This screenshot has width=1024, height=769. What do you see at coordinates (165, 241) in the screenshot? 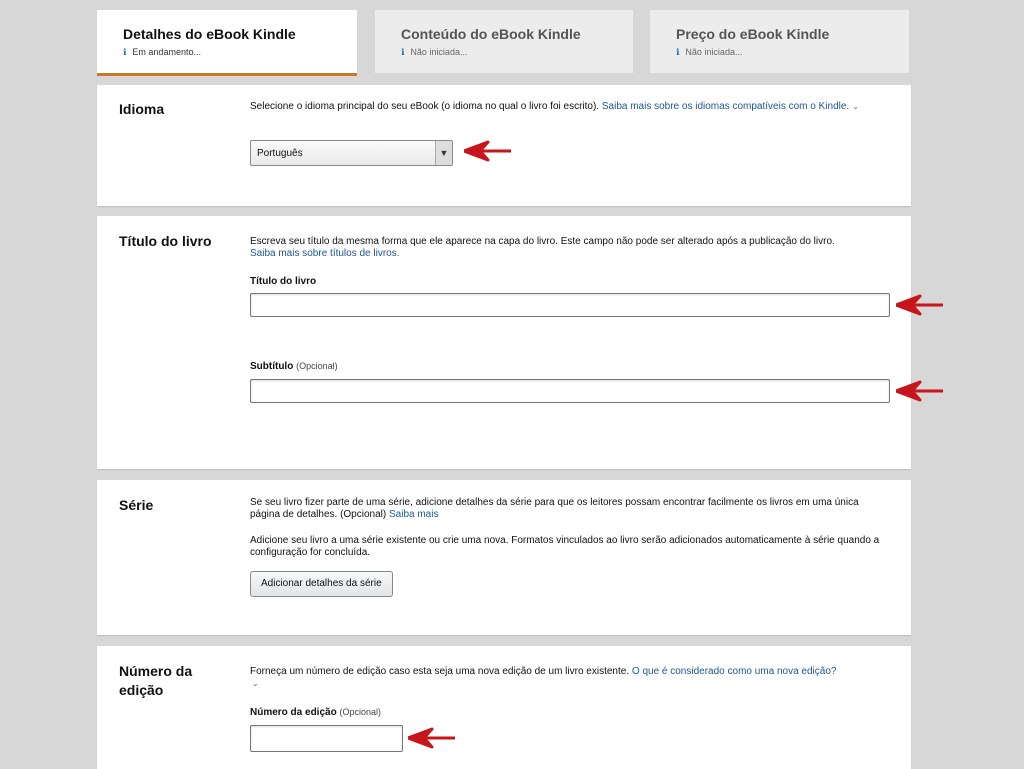
I see `book-title-section-title: Título do livro` at bounding box center [165, 241].